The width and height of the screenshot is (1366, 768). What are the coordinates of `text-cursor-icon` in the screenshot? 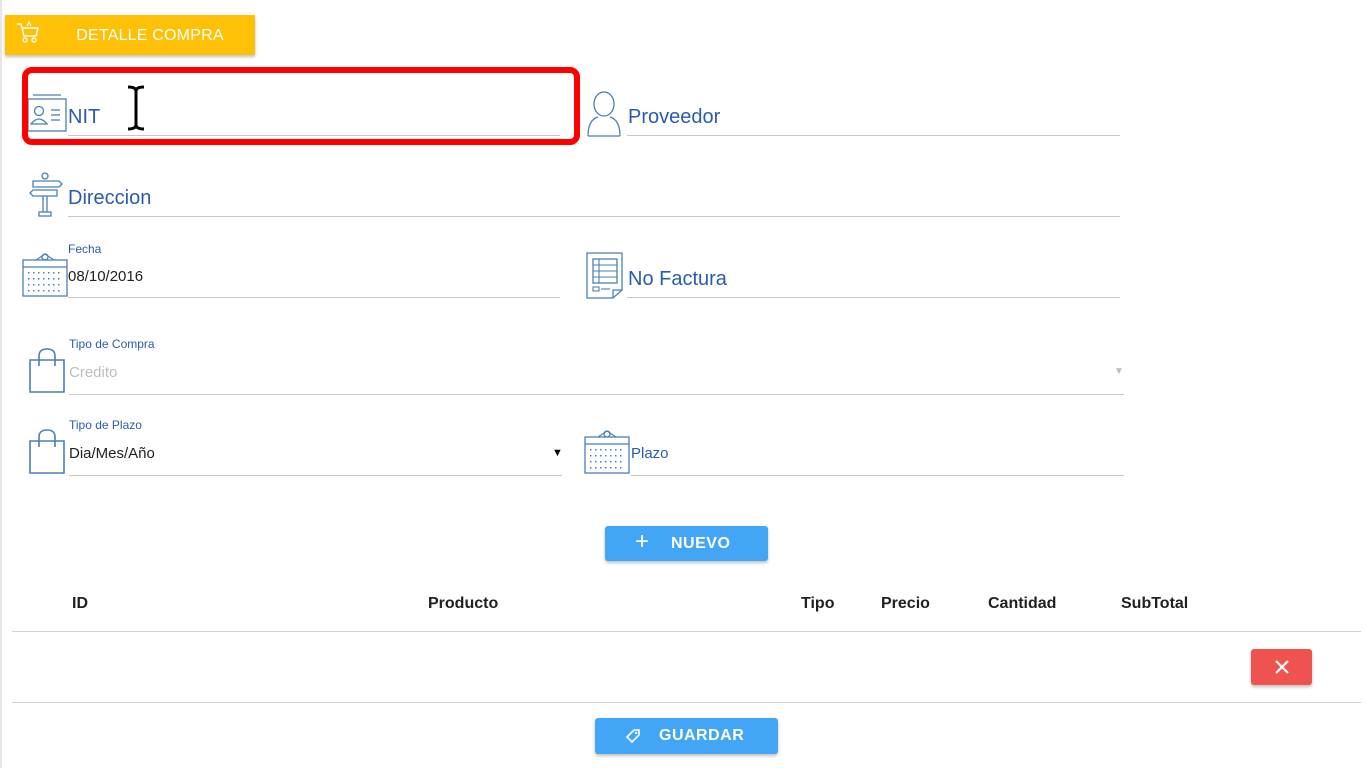 It's located at (136, 108).